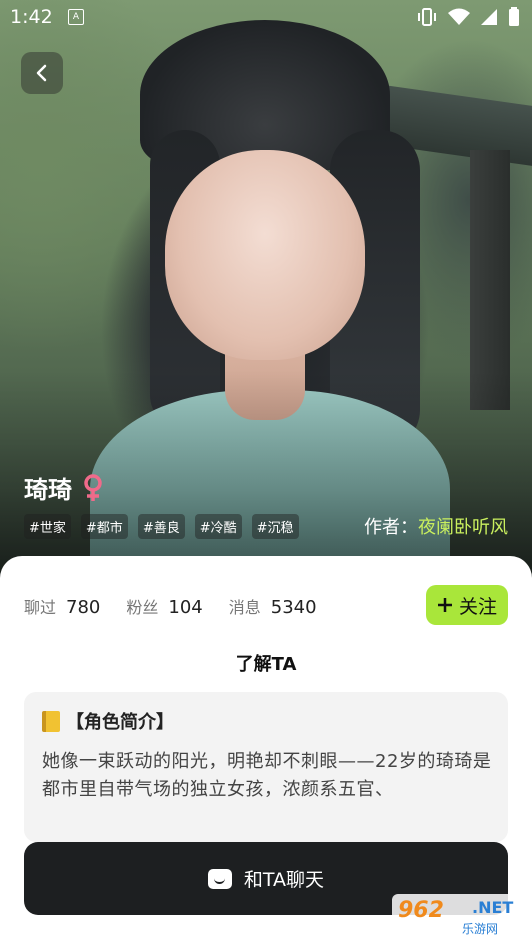 The width and height of the screenshot is (532, 945). What do you see at coordinates (459, 917) in the screenshot?
I see `watermark-logo: 962 .NET 乐游网` at bounding box center [459, 917].